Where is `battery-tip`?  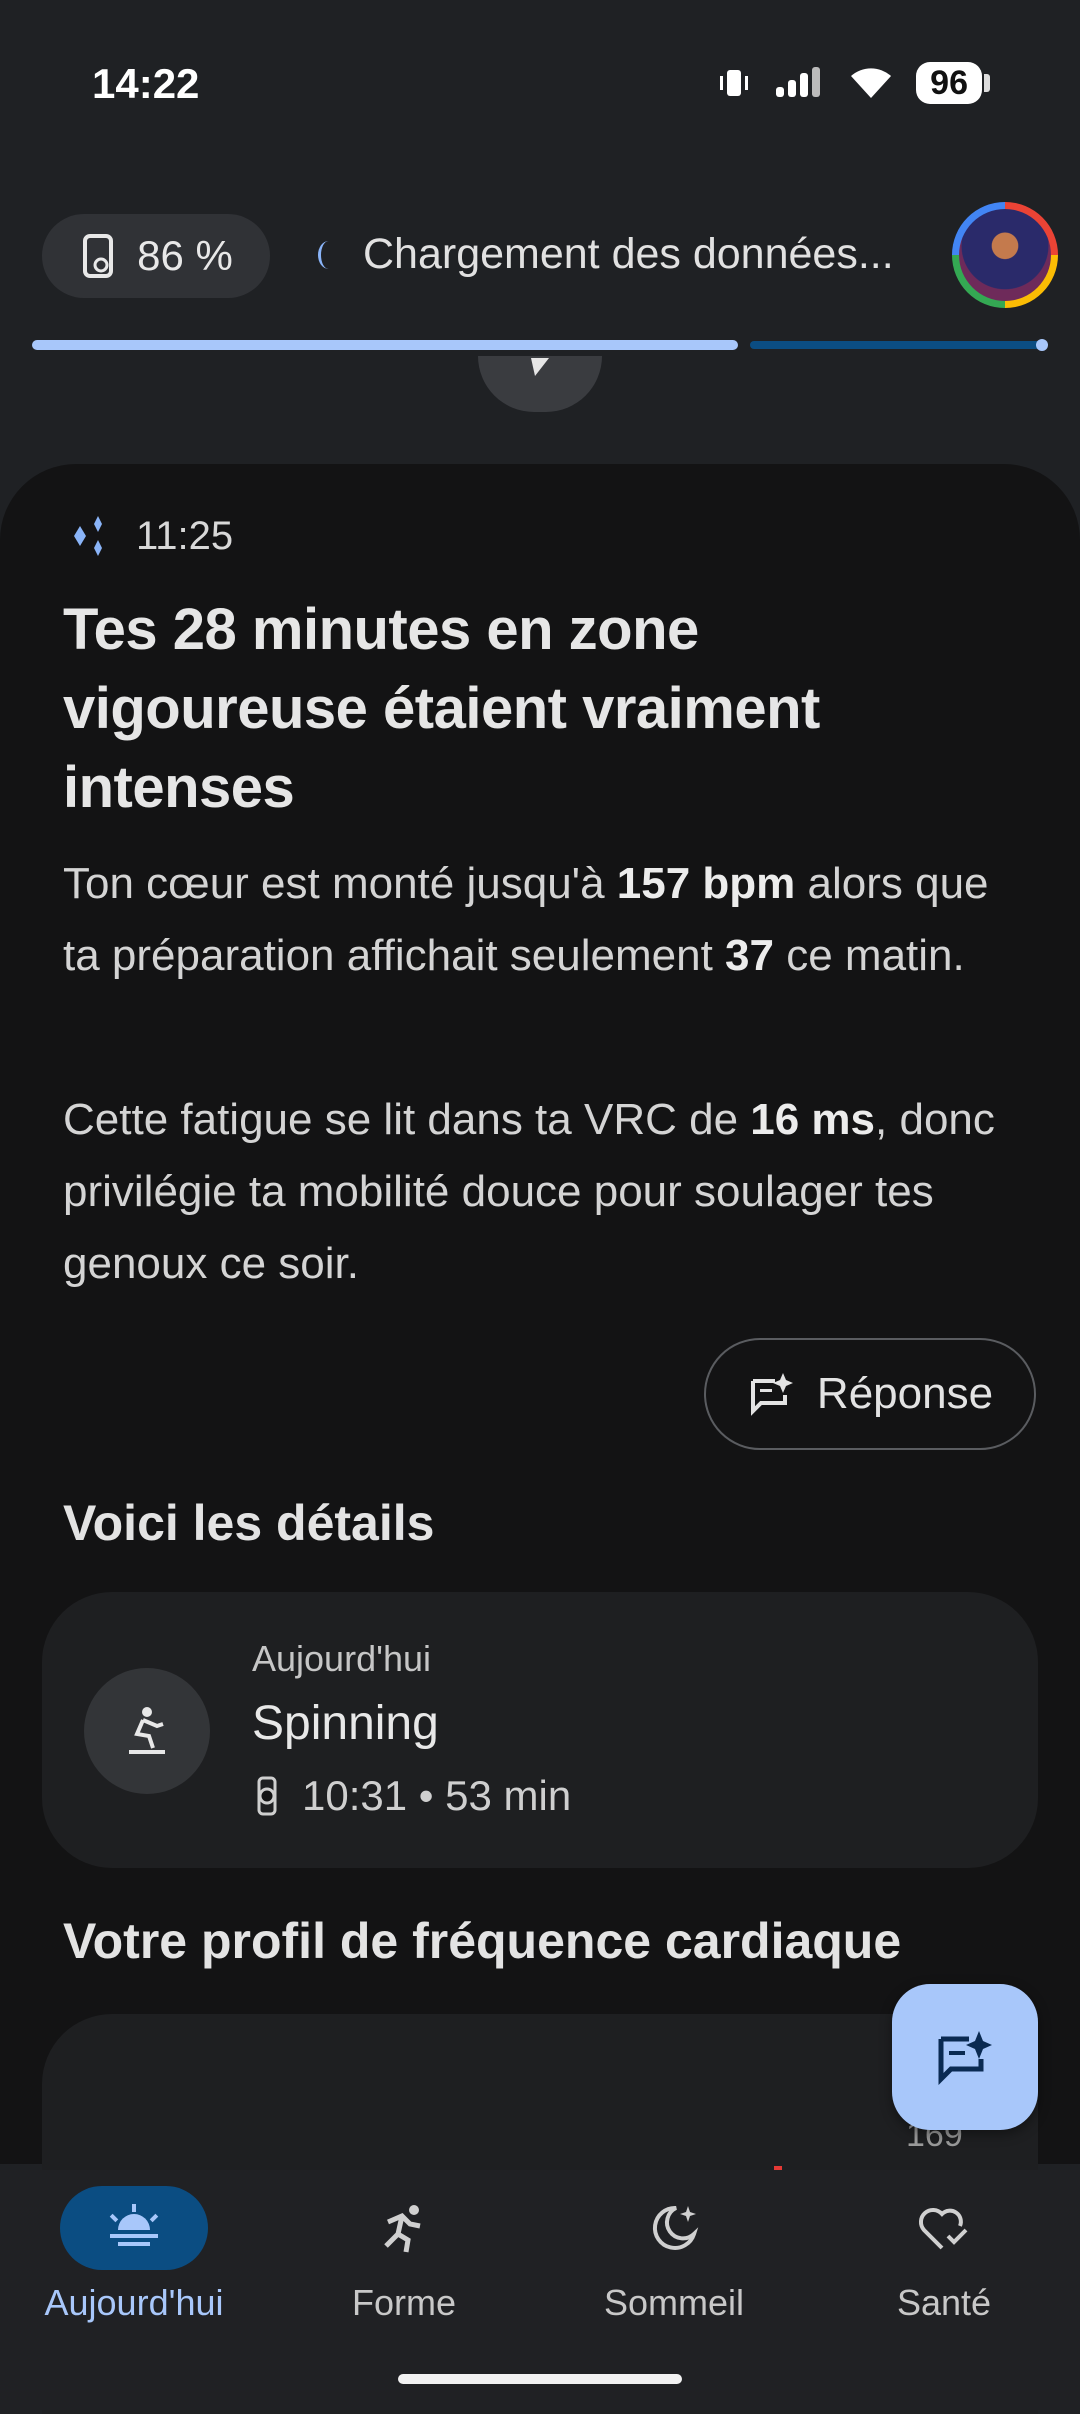
battery-tip is located at coordinates (987, 83).